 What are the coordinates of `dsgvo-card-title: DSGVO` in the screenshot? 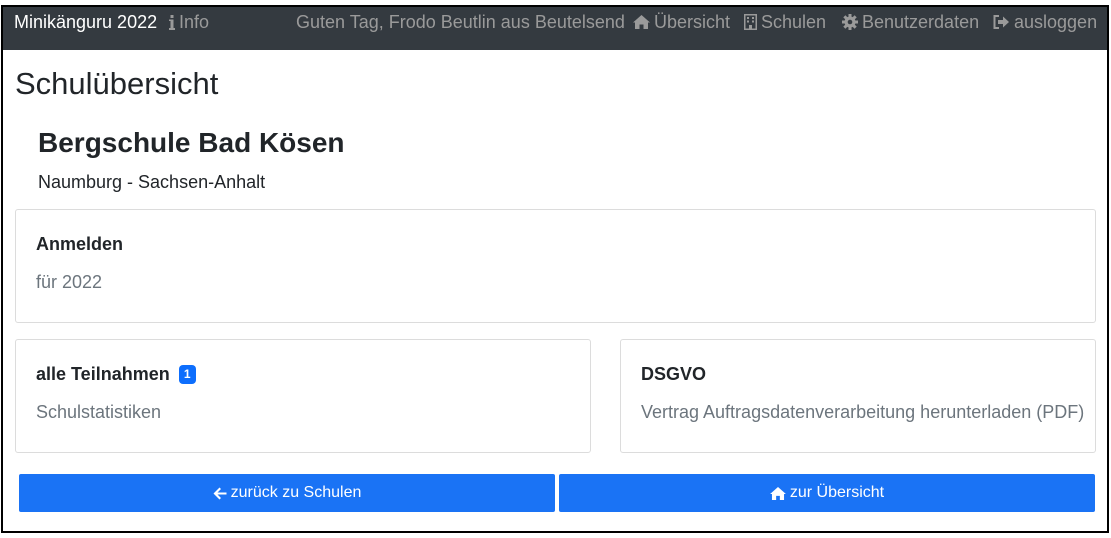 It's located at (674, 374).